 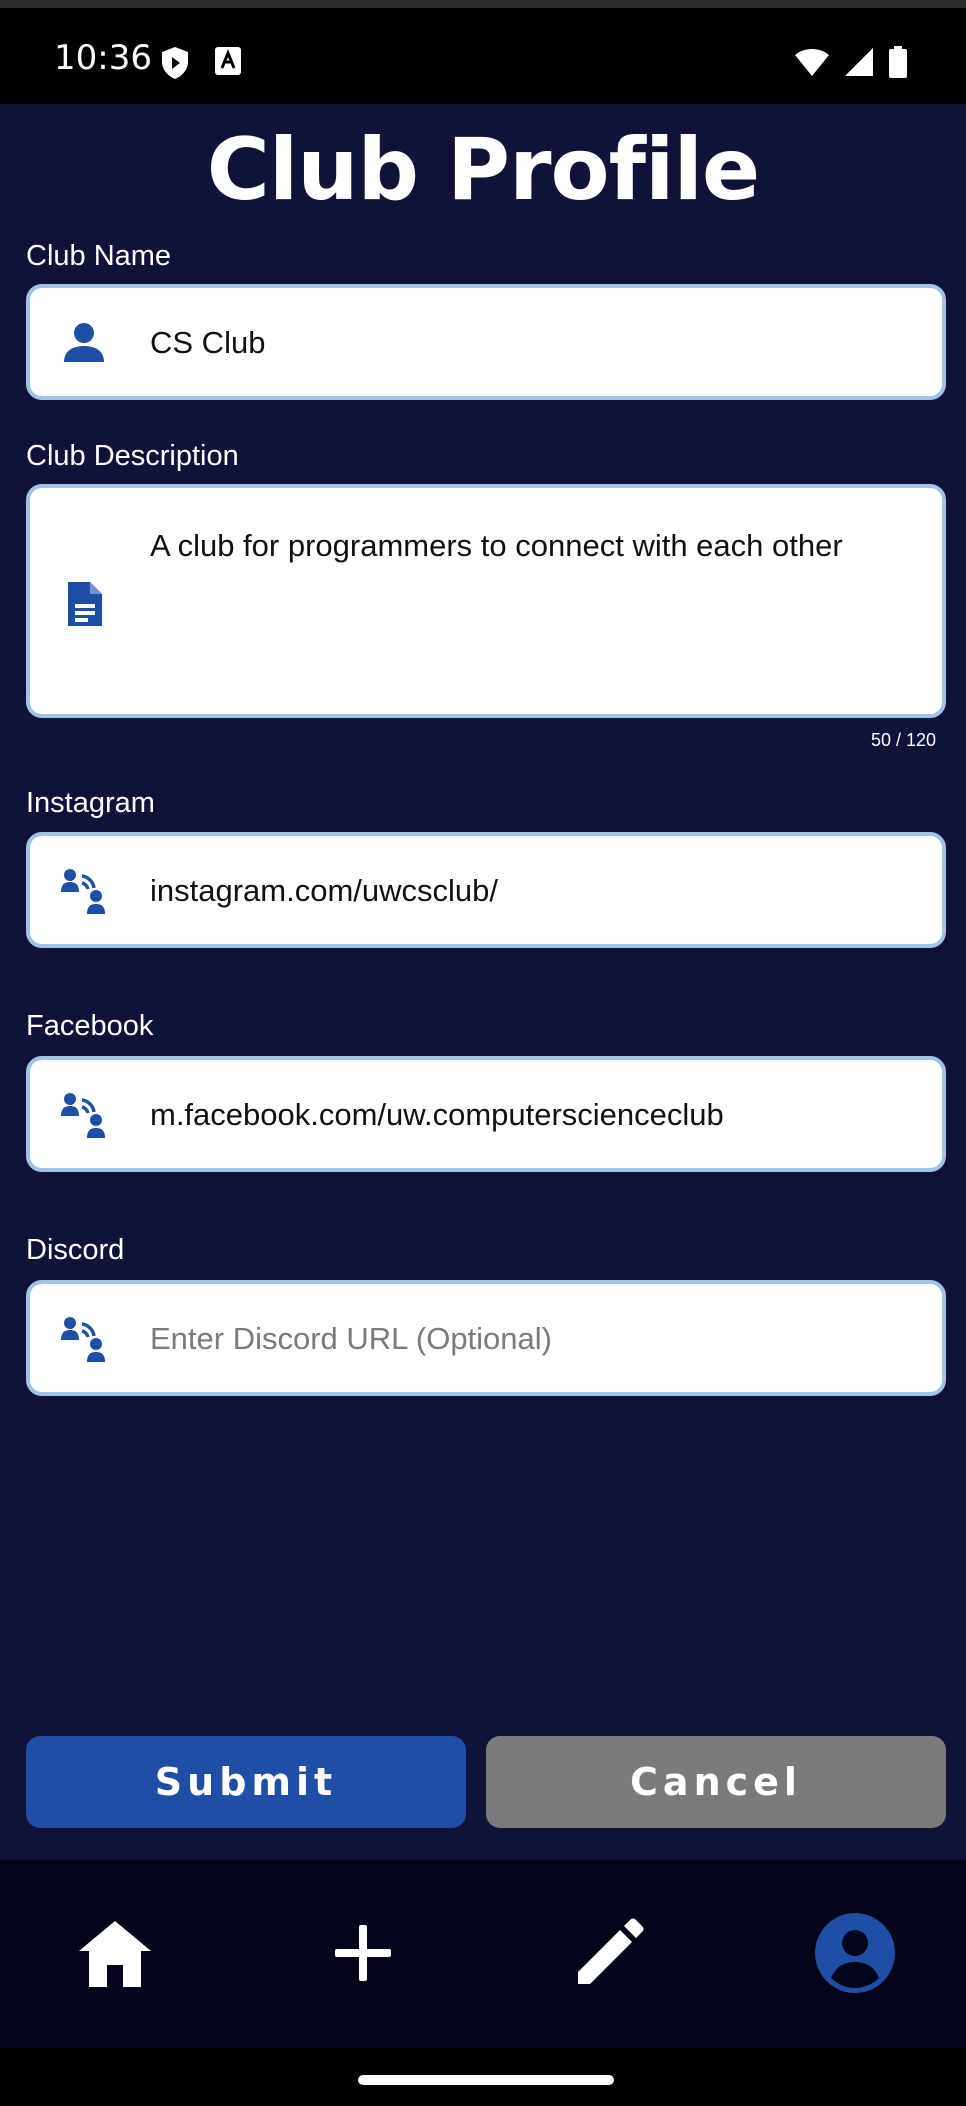 What do you see at coordinates (903, 740) in the screenshot?
I see `character-counter: 50 / 120` at bounding box center [903, 740].